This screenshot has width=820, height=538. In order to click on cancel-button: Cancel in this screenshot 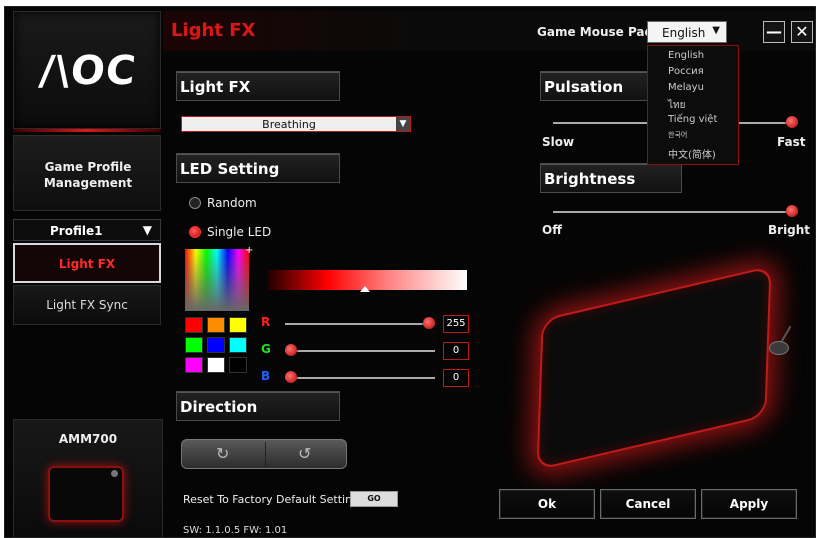, I will do `click(648, 504)`.